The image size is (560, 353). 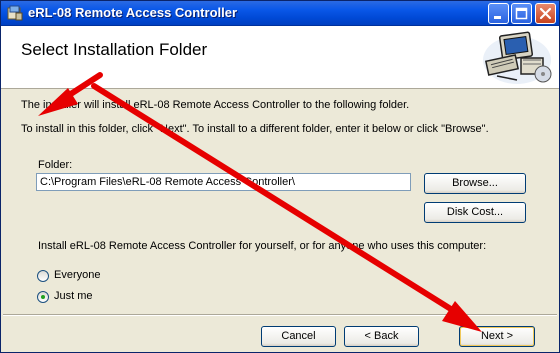 I want to click on cancel-button: Cancel, so click(x=298, y=336).